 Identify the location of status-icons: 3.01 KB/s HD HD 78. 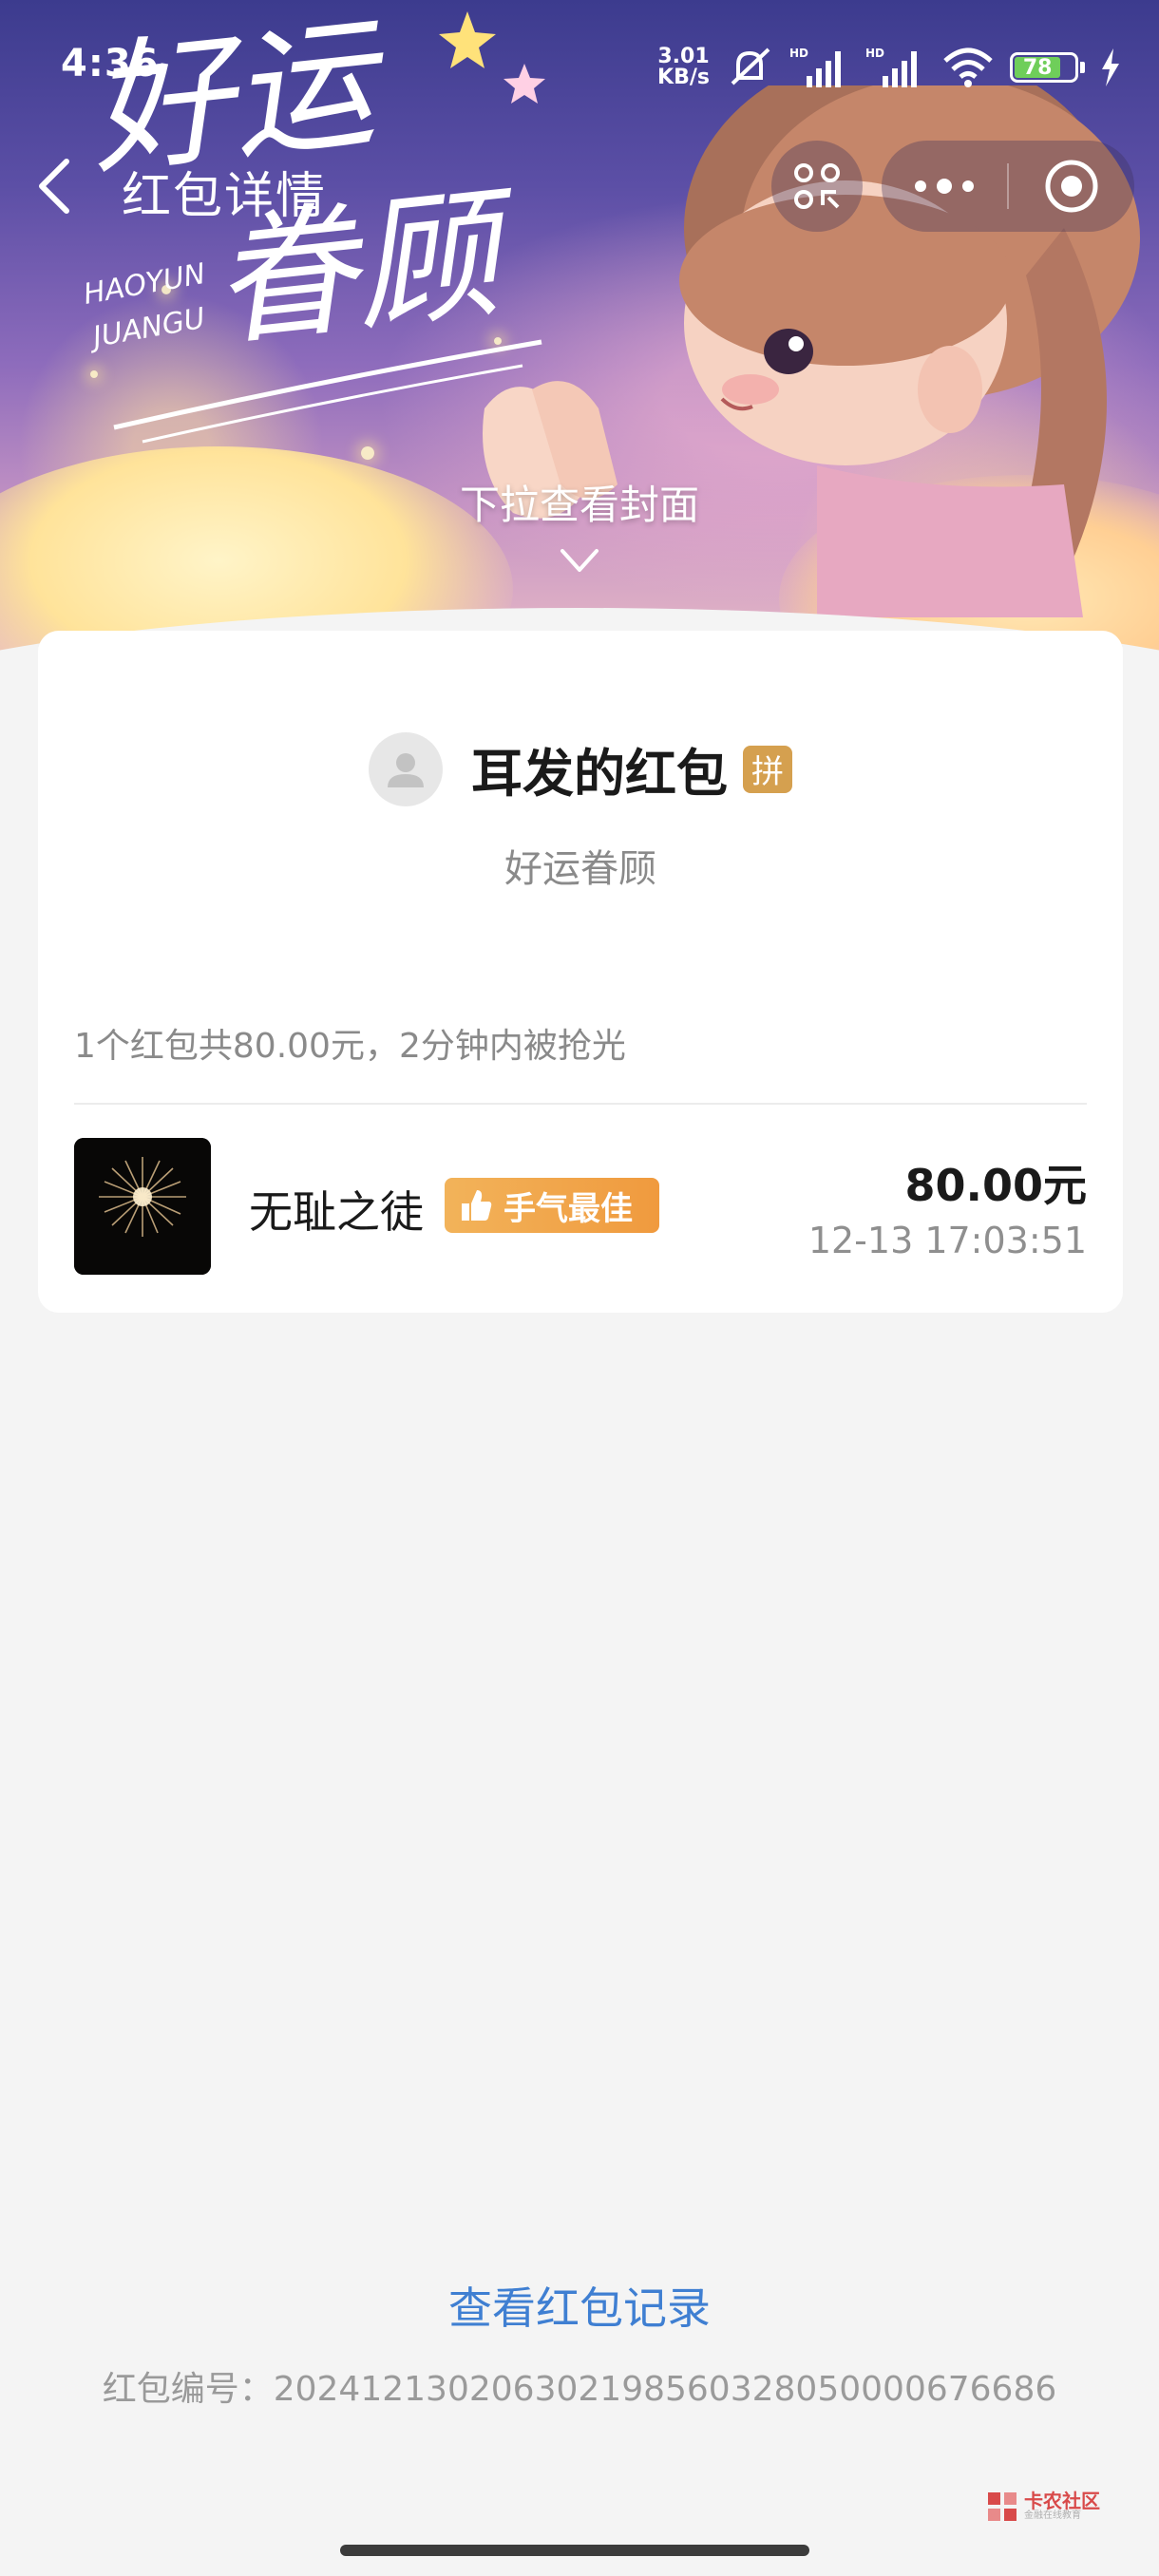
(889, 67).